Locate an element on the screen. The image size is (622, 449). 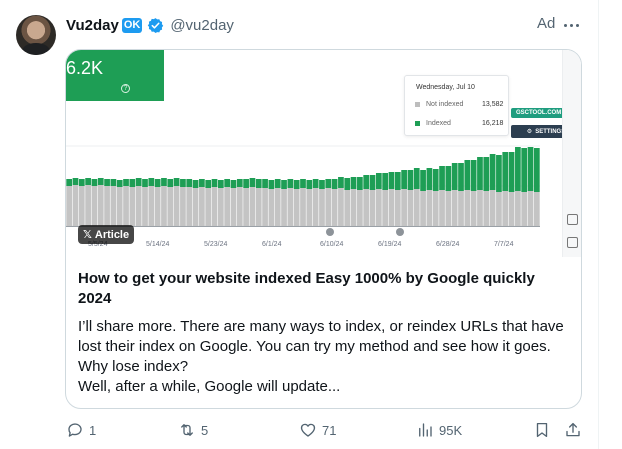
bookmark-button is located at coordinates (542, 430).